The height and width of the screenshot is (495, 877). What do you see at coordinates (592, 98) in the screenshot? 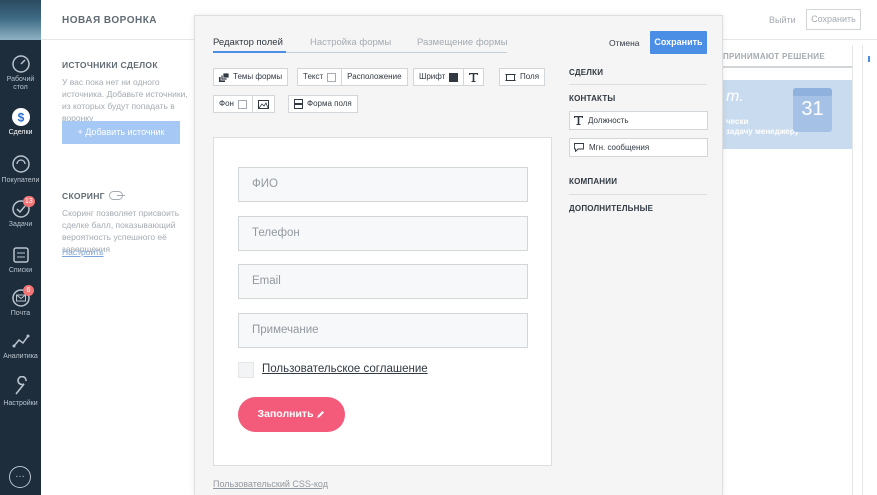
I see `section-contacts: КОНТАКТЫ` at bounding box center [592, 98].